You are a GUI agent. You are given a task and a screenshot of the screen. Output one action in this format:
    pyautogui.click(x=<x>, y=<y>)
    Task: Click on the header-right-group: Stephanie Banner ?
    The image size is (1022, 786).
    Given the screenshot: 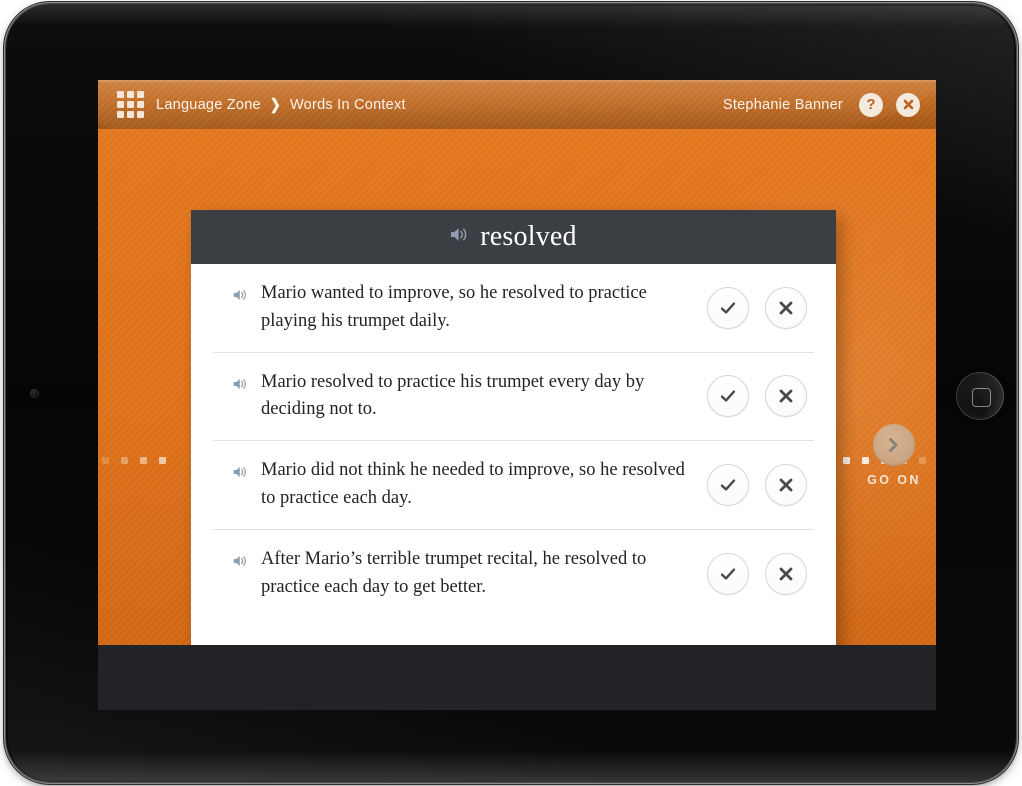 What is the action you would take?
    pyautogui.click(x=821, y=104)
    